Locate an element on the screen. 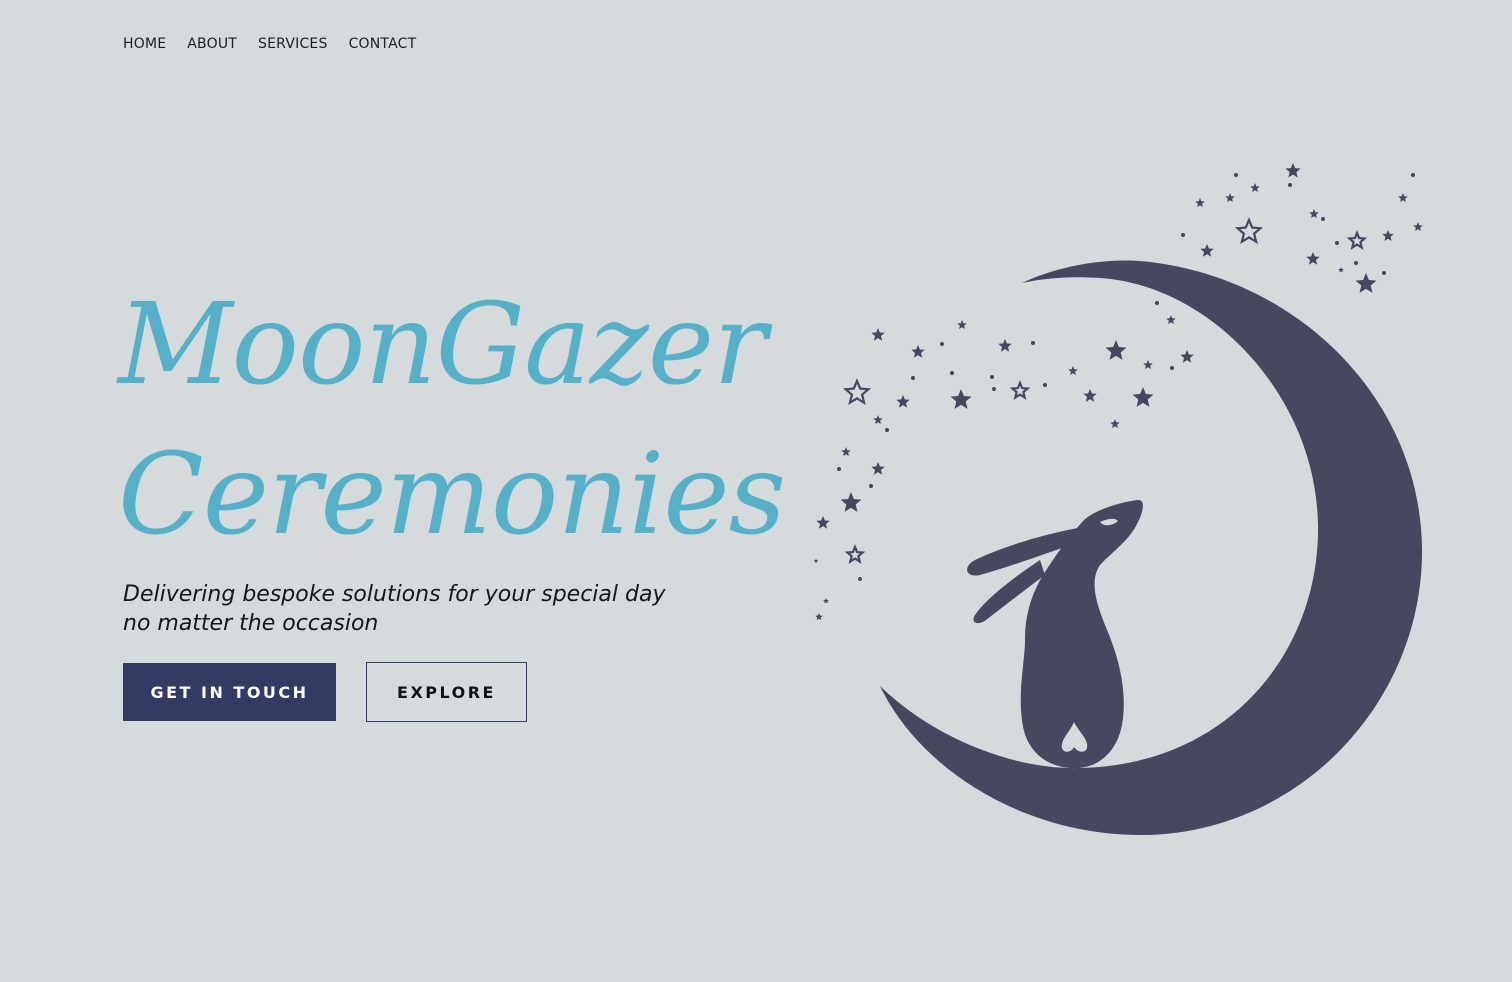  nav-home-link: HOME is located at coordinates (144, 44).